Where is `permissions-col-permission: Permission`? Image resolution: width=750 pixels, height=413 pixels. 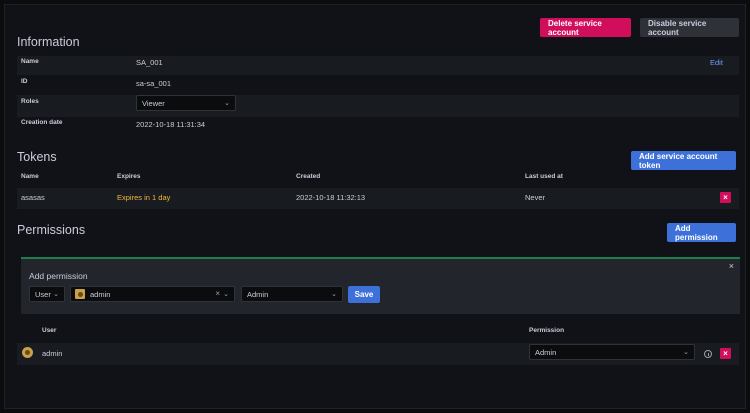
permissions-col-permission: Permission is located at coordinates (547, 330).